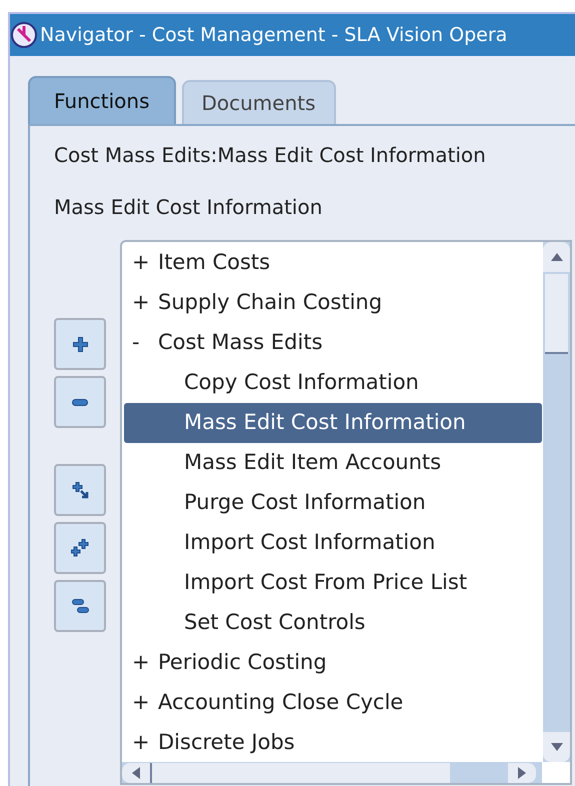  I want to click on down-arrow-icon, so click(556, 747).